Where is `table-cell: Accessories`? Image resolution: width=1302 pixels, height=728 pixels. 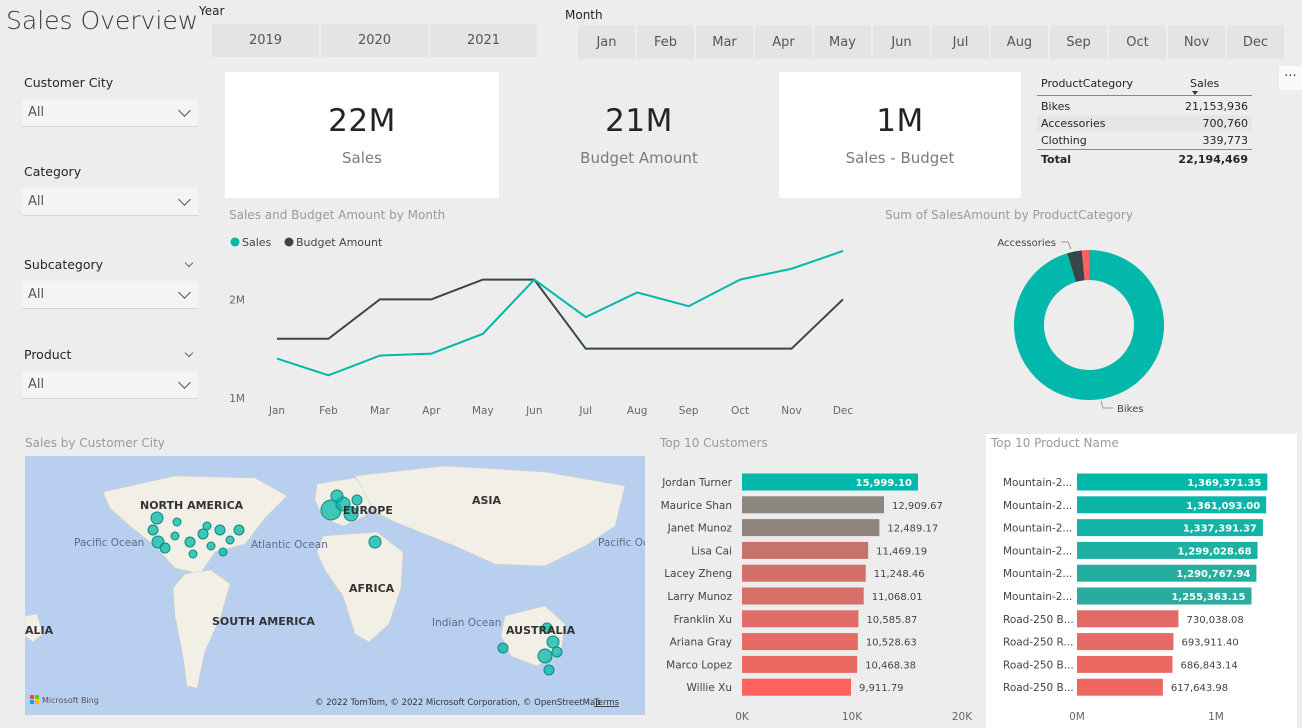 table-cell: Accessories is located at coordinates (1073, 123).